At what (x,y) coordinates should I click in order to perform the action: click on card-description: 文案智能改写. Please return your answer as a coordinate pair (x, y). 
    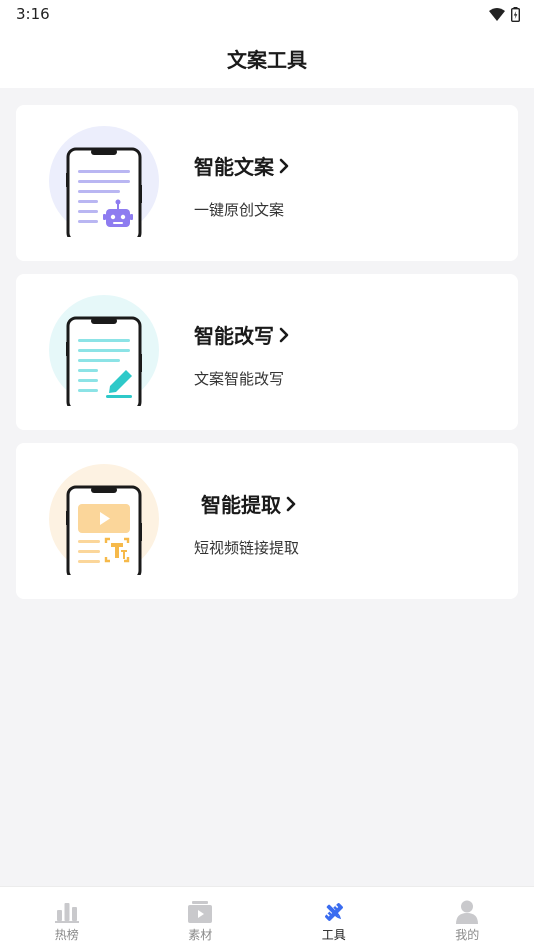
    Looking at the image, I should click on (239, 379).